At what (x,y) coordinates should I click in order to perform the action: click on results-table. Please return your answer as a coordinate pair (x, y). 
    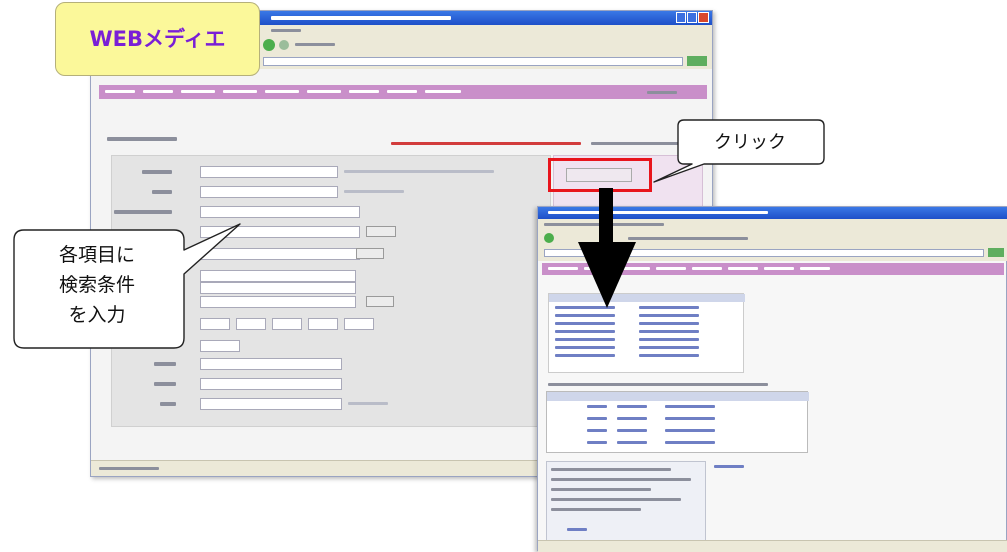
    Looking at the image, I should click on (677, 422).